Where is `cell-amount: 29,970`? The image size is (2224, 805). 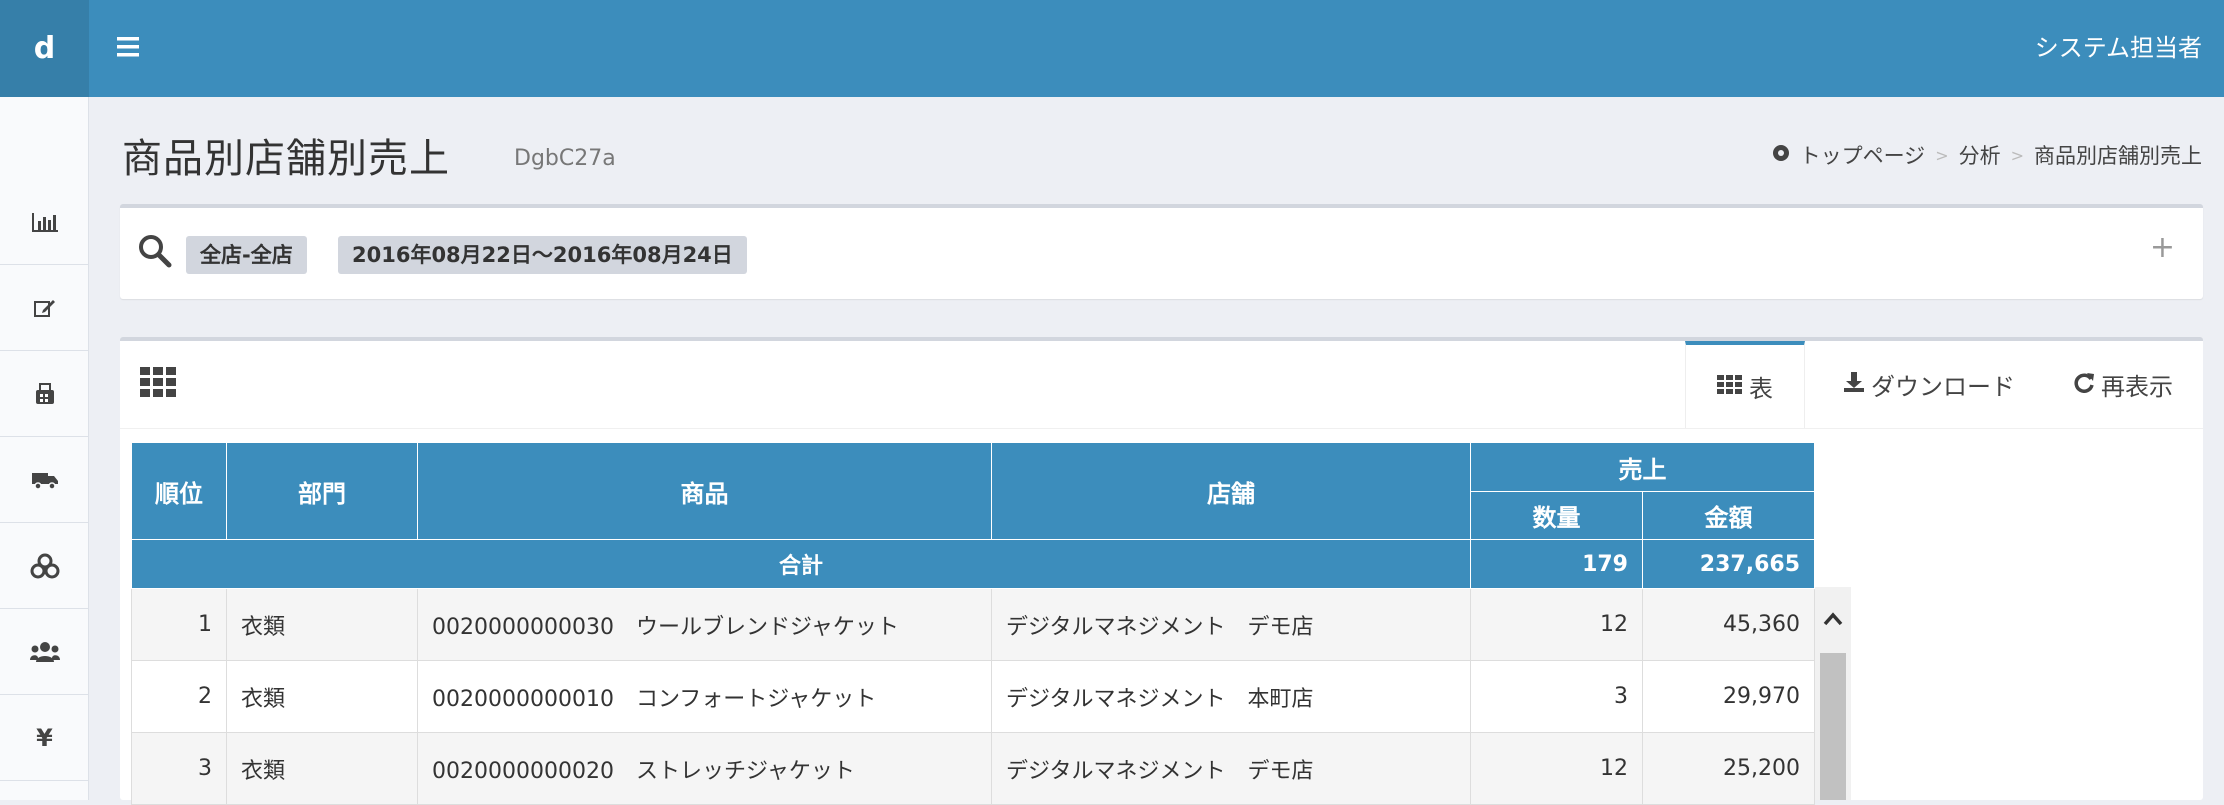 cell-amount: 29,970 is located at coordinates (1728, 696).